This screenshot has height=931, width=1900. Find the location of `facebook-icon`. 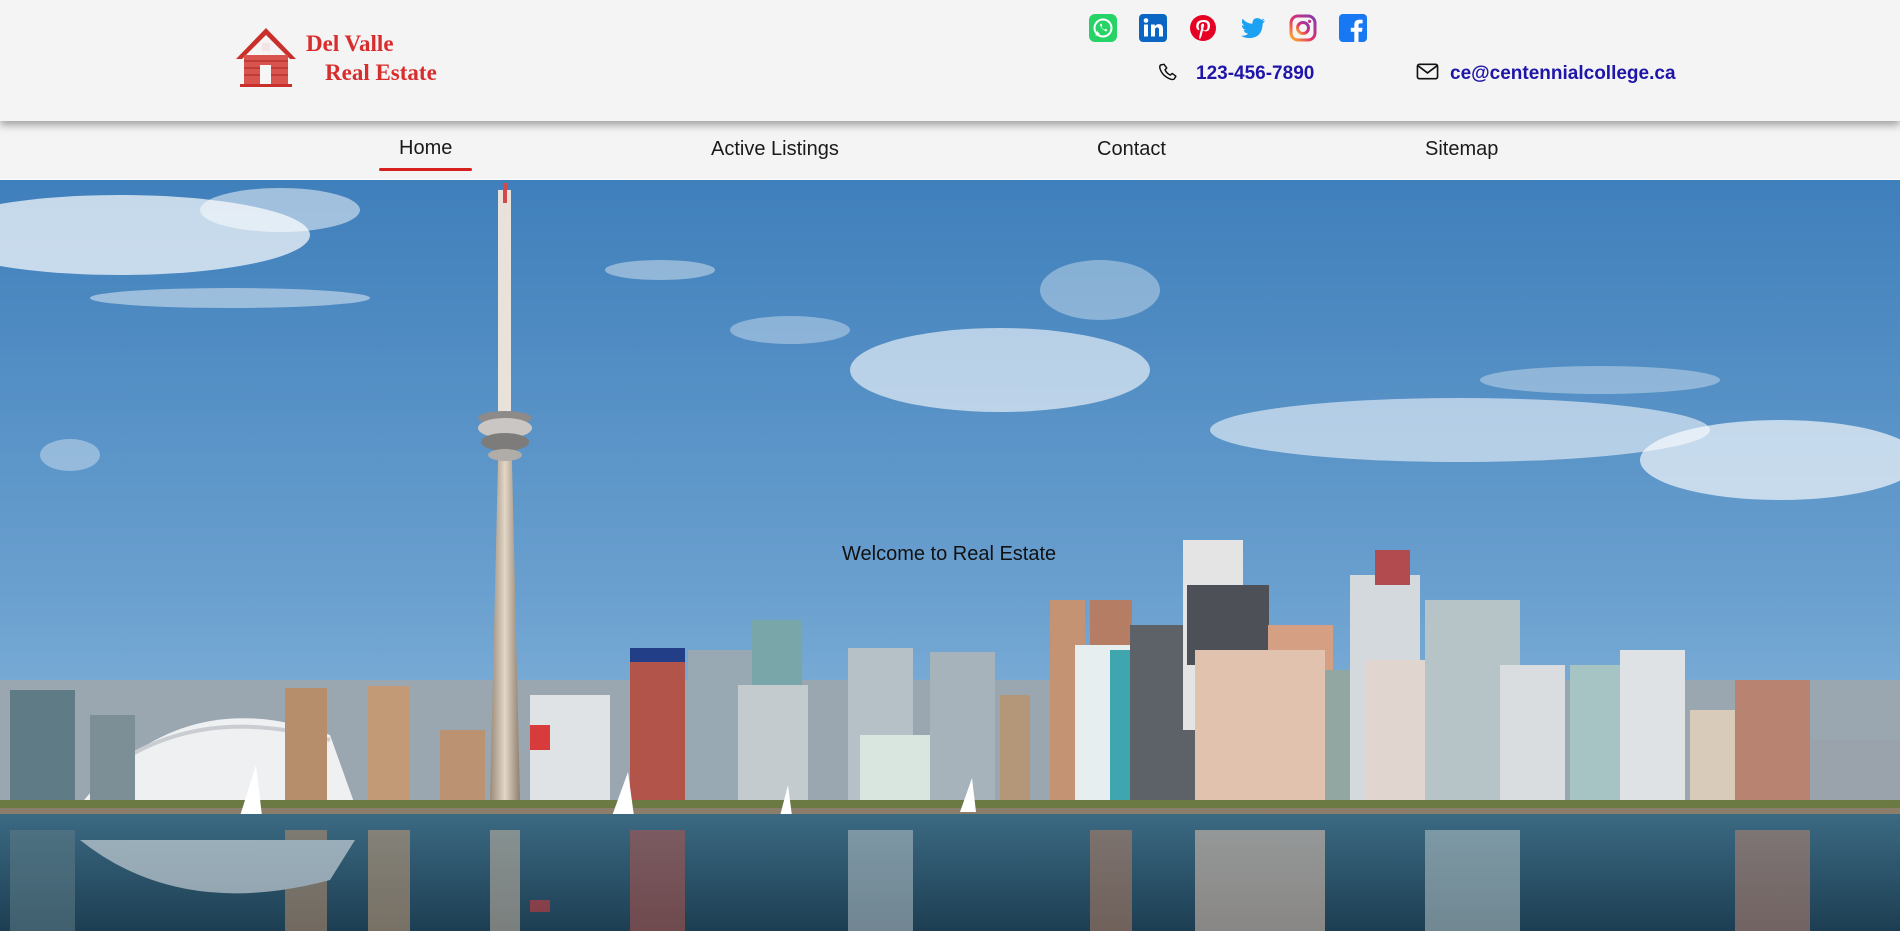

facebook-icon is located at coordinates (1353, 28).